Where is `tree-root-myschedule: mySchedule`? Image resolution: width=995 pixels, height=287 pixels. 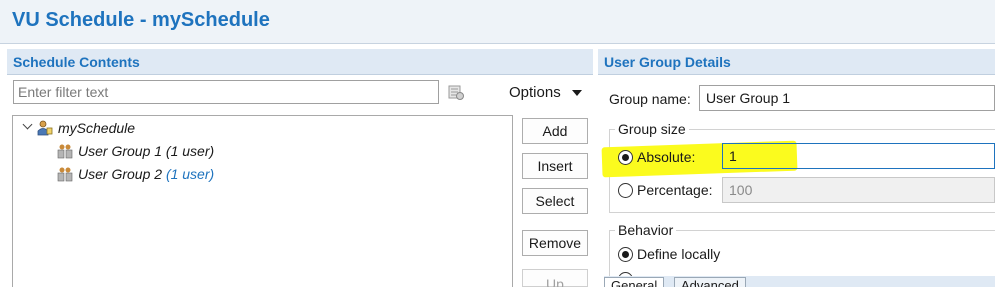 tree-root-myschedule: mySchedule is located at coordinates (96, 130).